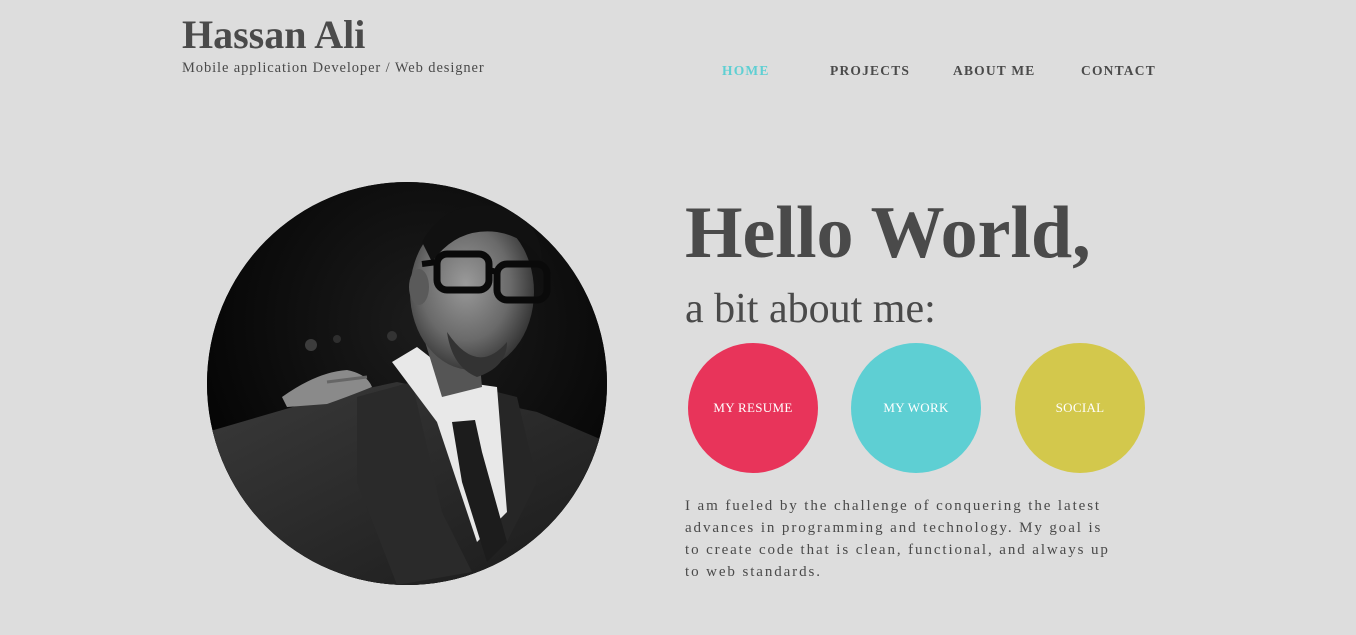 This screenshot has height=635, width=1356. What do you see at coordinates (753, 572) in the screenshot?
I see `bio-line: to web standards.` at bounding box center [753, 572].